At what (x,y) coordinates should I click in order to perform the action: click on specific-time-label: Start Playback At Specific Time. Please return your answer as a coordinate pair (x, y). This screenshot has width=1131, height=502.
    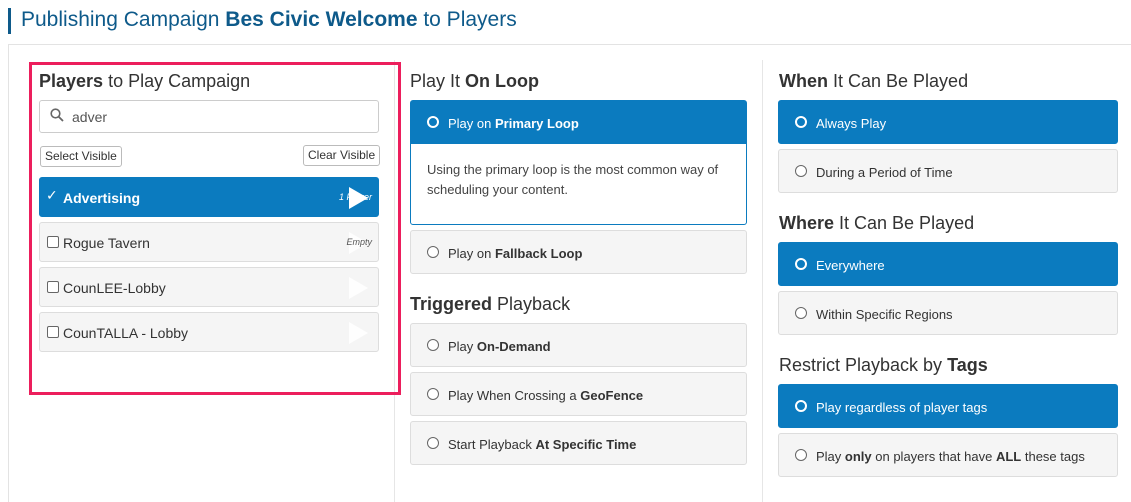
    Looking at the image, I should click on (542, 444).